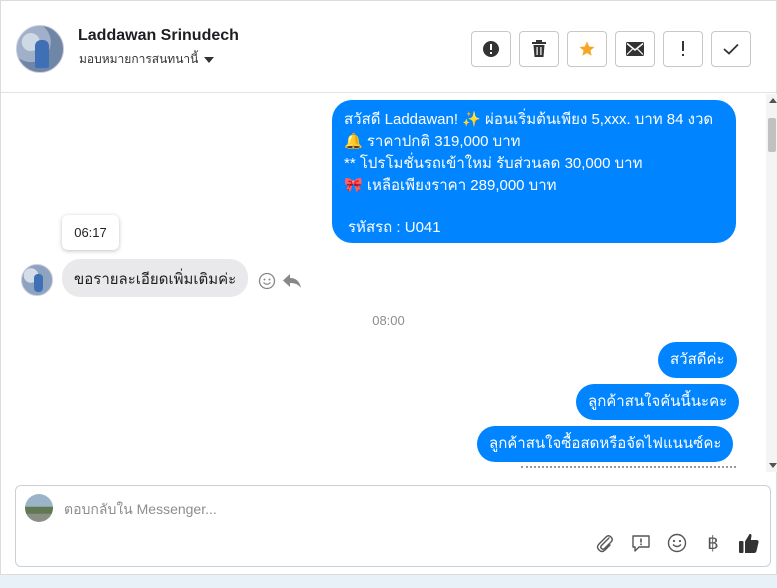 The height and width of the screenshot is (588, 777). Describe the element at coordinates (394, 227) in the screenshot. I see `promo-line: รหัสรถ : U041` at that location.